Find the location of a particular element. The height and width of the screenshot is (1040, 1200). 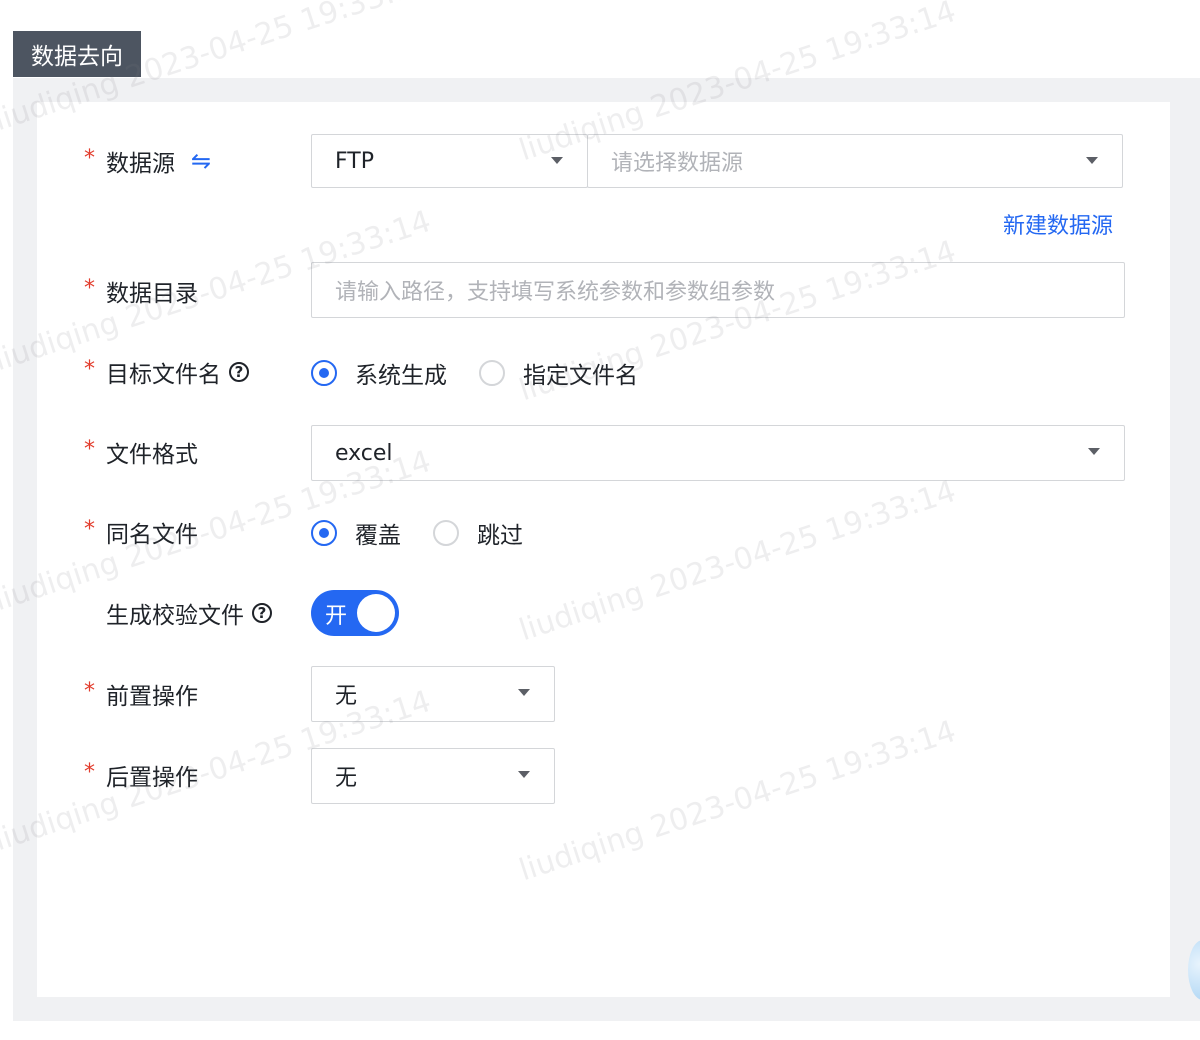

checksum-label-row: 生成校验文件 ? is located at coordinates (178, 613).